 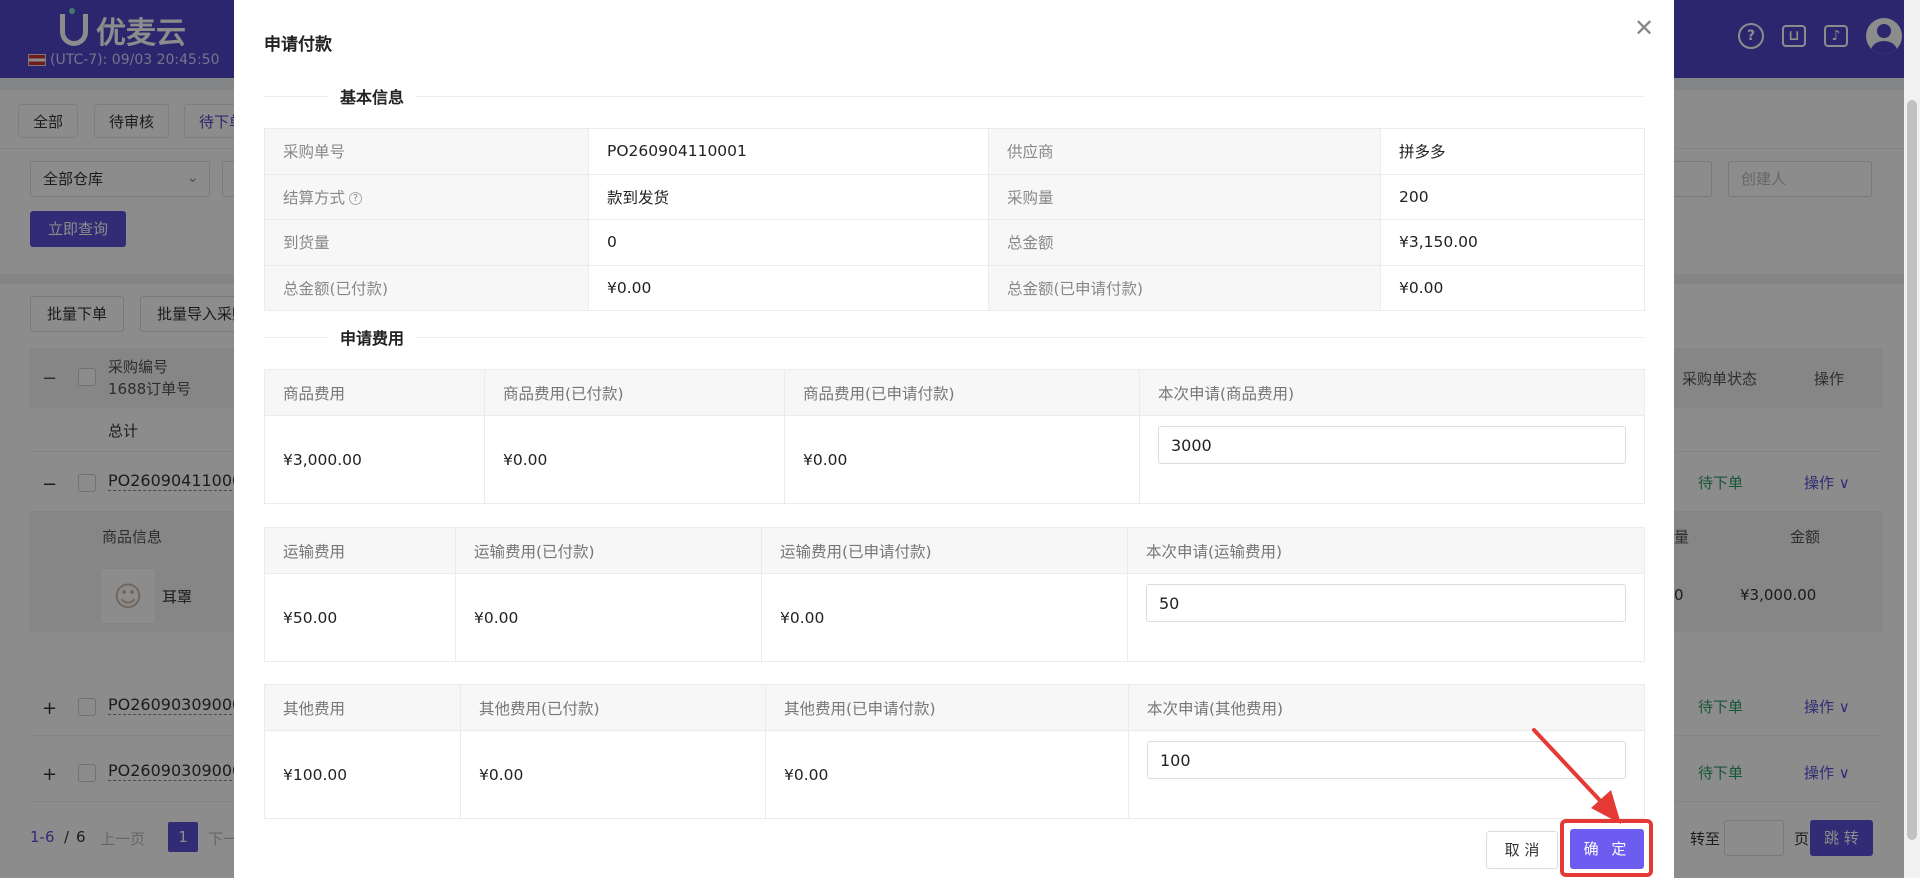 I want to click on section-fees: 申请费用, so click(x=954, y=337).